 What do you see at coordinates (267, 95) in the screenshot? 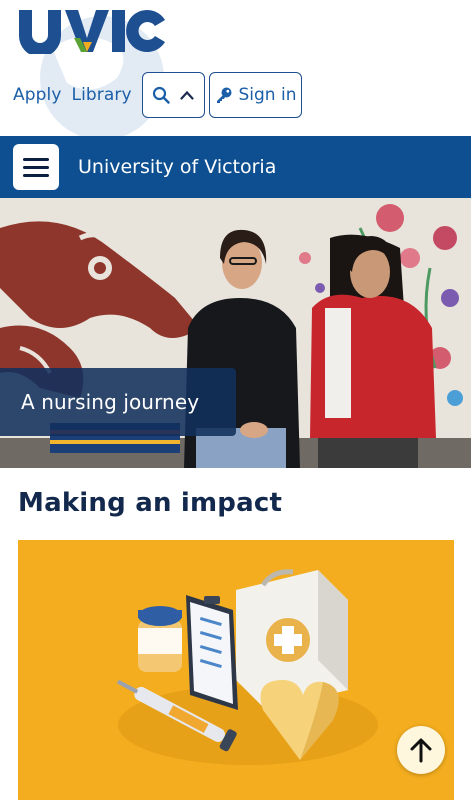
I see `sign-in-label: Sign in` at bounding box center [267, 95].